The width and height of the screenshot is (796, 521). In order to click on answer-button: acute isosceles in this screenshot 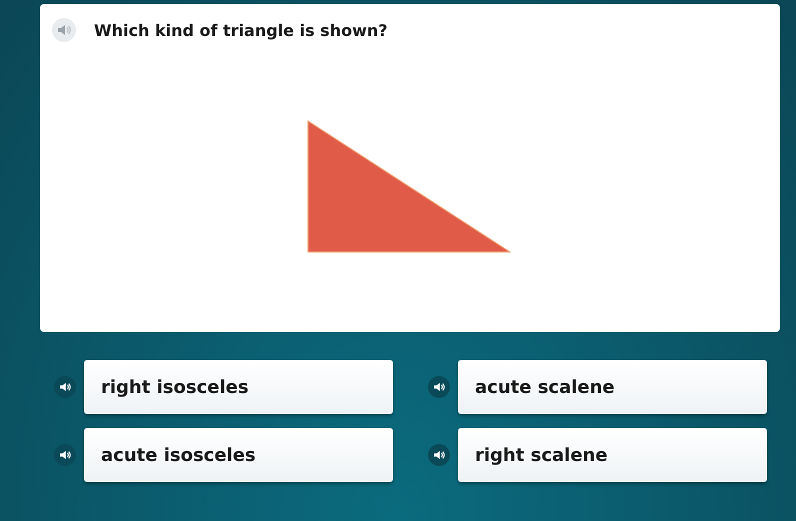, I will do `click(238, 455)`.